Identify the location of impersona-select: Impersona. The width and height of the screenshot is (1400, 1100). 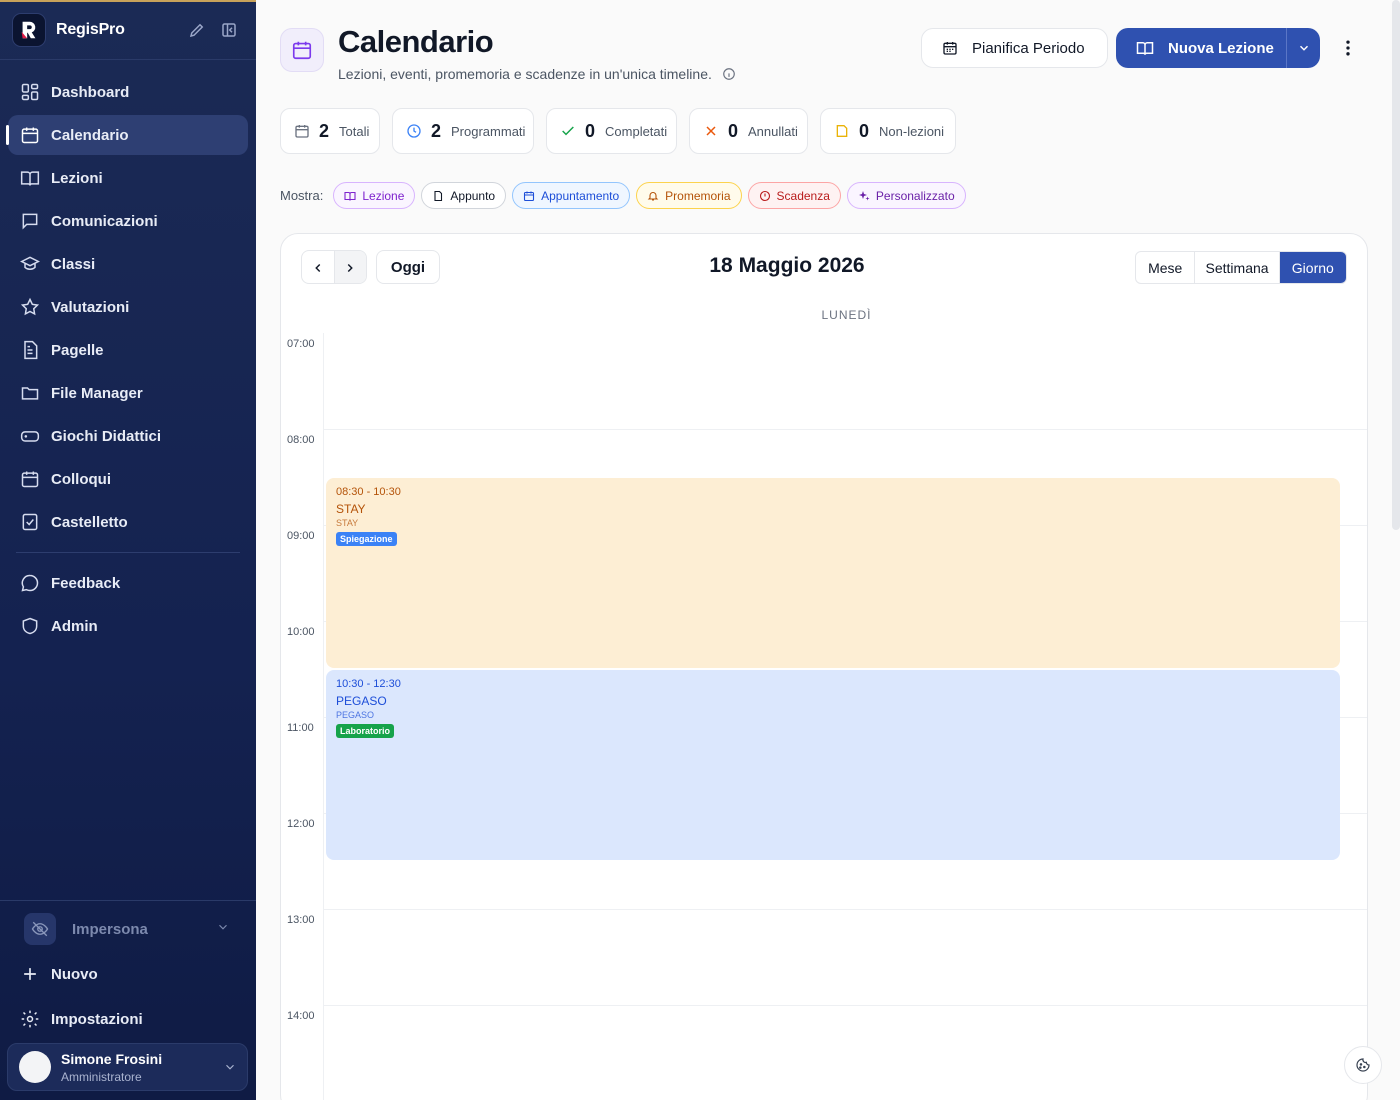
(132, 929).